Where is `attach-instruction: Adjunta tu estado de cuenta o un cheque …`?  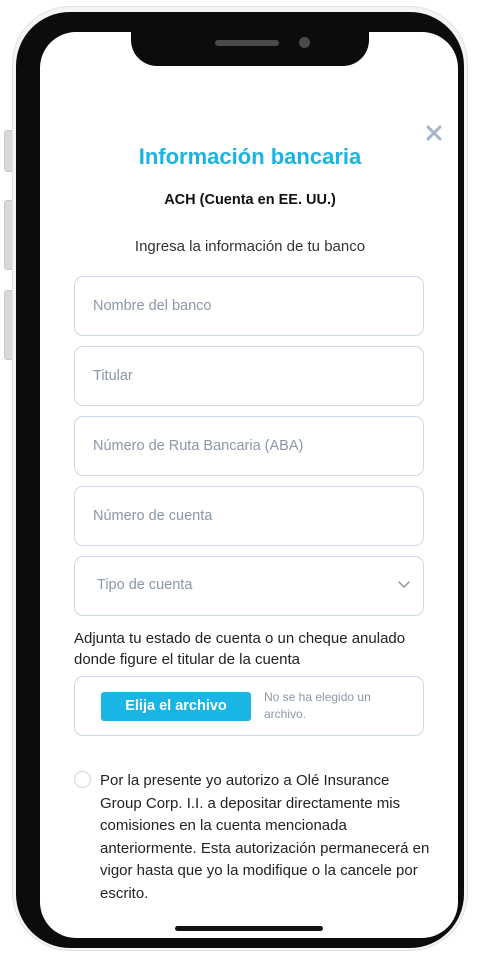 attach-instruction: Adjunta tu estado de cuenta o un cheque … is located at coordinates (240, 649).